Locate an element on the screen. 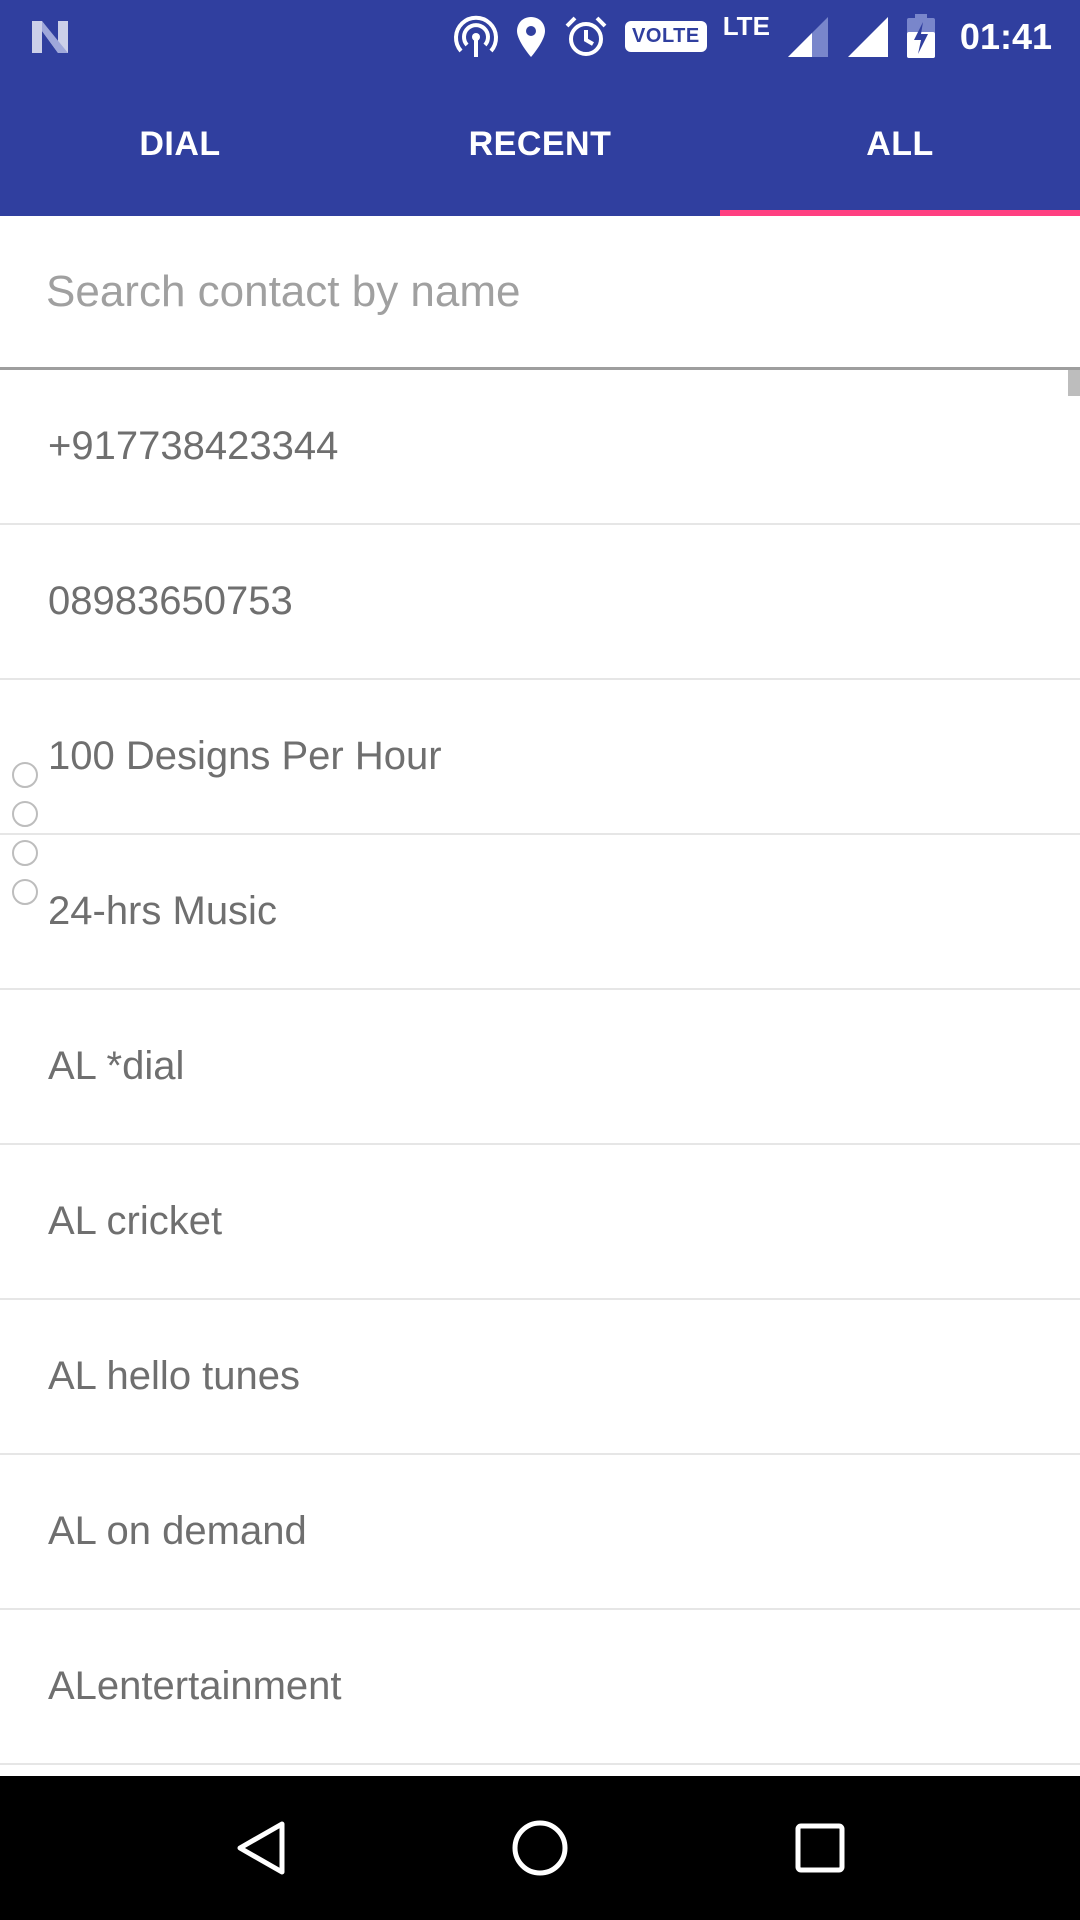 This screenshot has height=1920, width=1080. fast-scroll-dots is located at coordinates (25, 840).